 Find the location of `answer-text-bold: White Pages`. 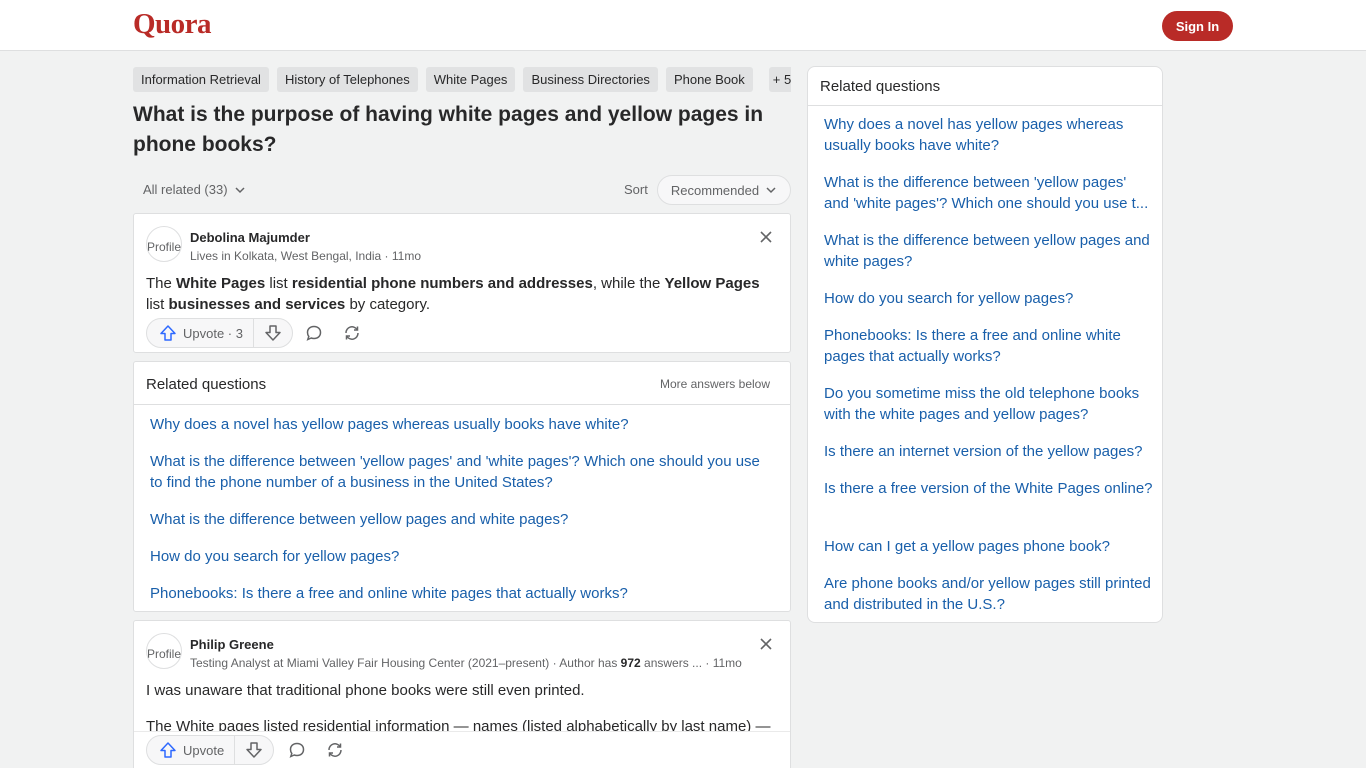

answer-text-bold: White Pages is located at coordinates (221, 283).